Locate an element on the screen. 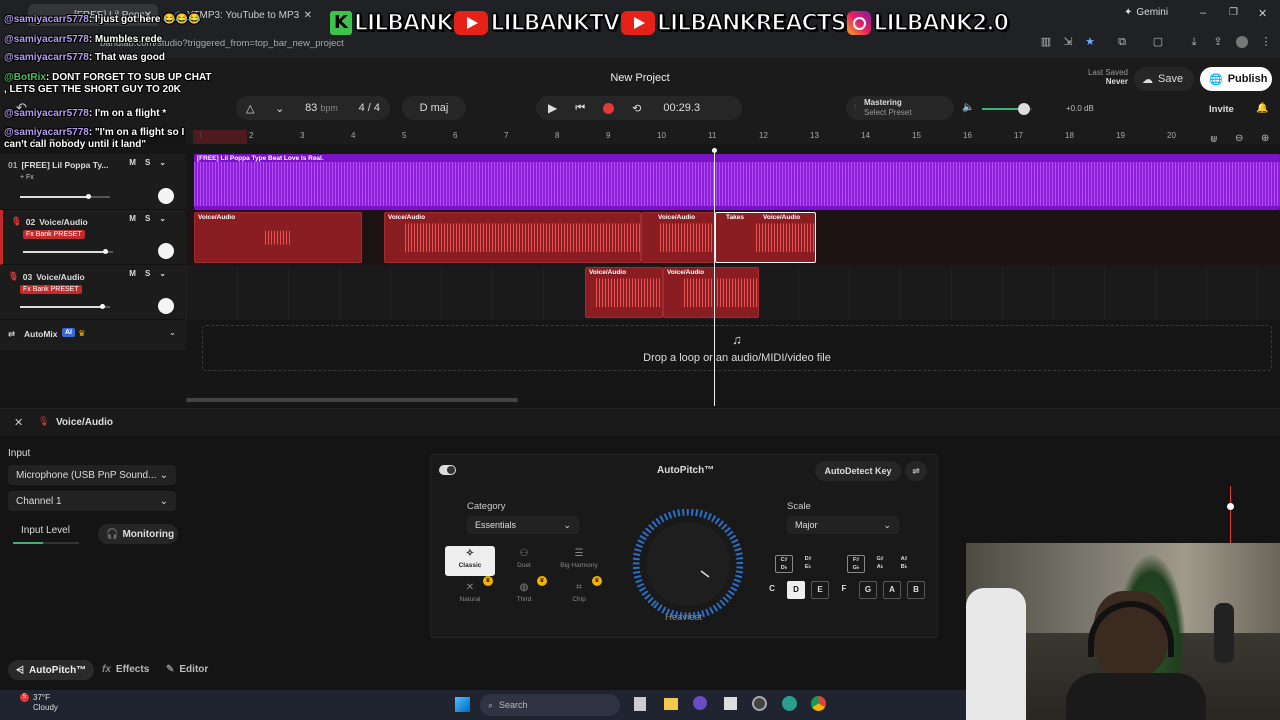 This screenshot has width=1280, height=720. play-icon: ▶ is located at coordinates (552, 108).